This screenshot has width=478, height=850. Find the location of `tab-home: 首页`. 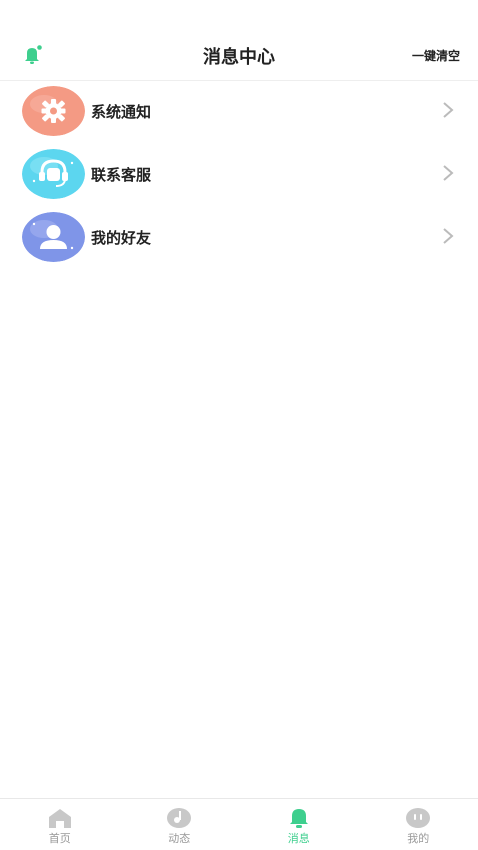

tab-home: 首页 is located at coordinates (60, 824).